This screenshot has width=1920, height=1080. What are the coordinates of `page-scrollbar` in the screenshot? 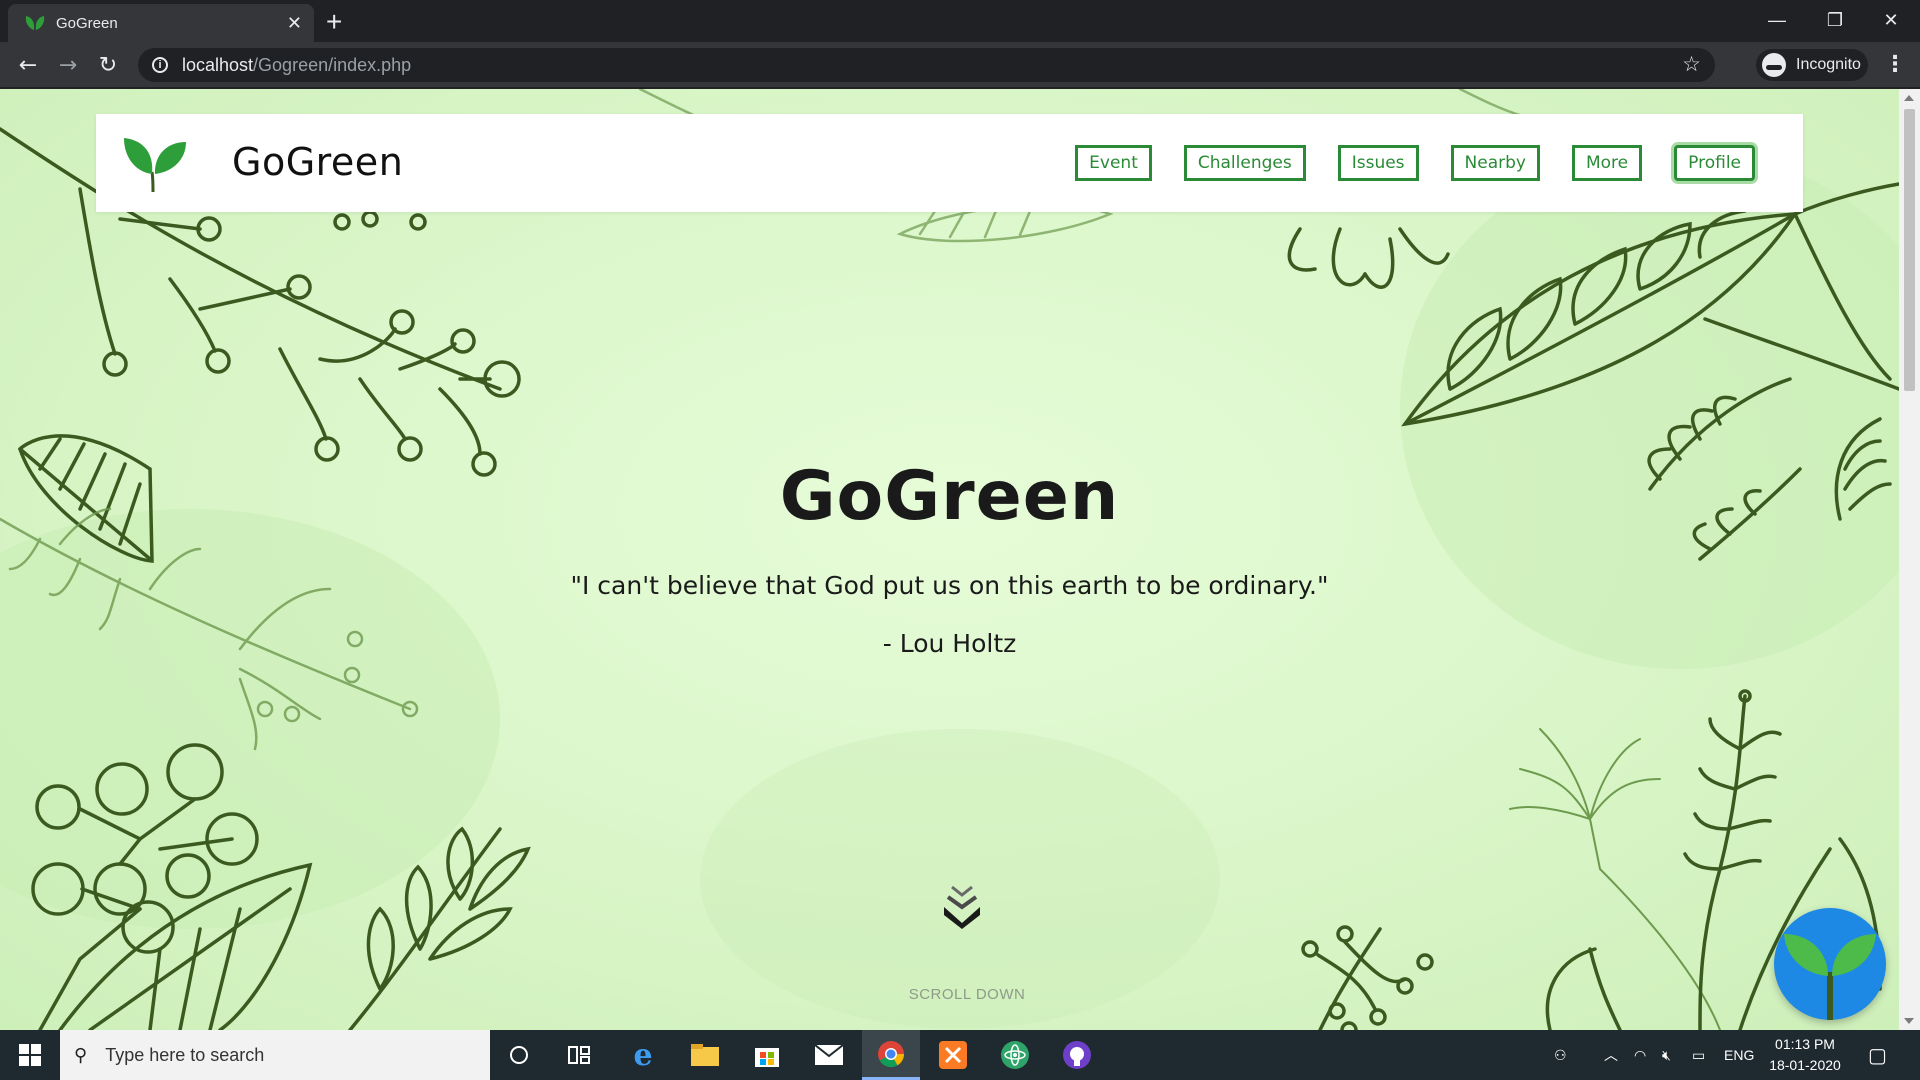 It's located at (1909, 559).